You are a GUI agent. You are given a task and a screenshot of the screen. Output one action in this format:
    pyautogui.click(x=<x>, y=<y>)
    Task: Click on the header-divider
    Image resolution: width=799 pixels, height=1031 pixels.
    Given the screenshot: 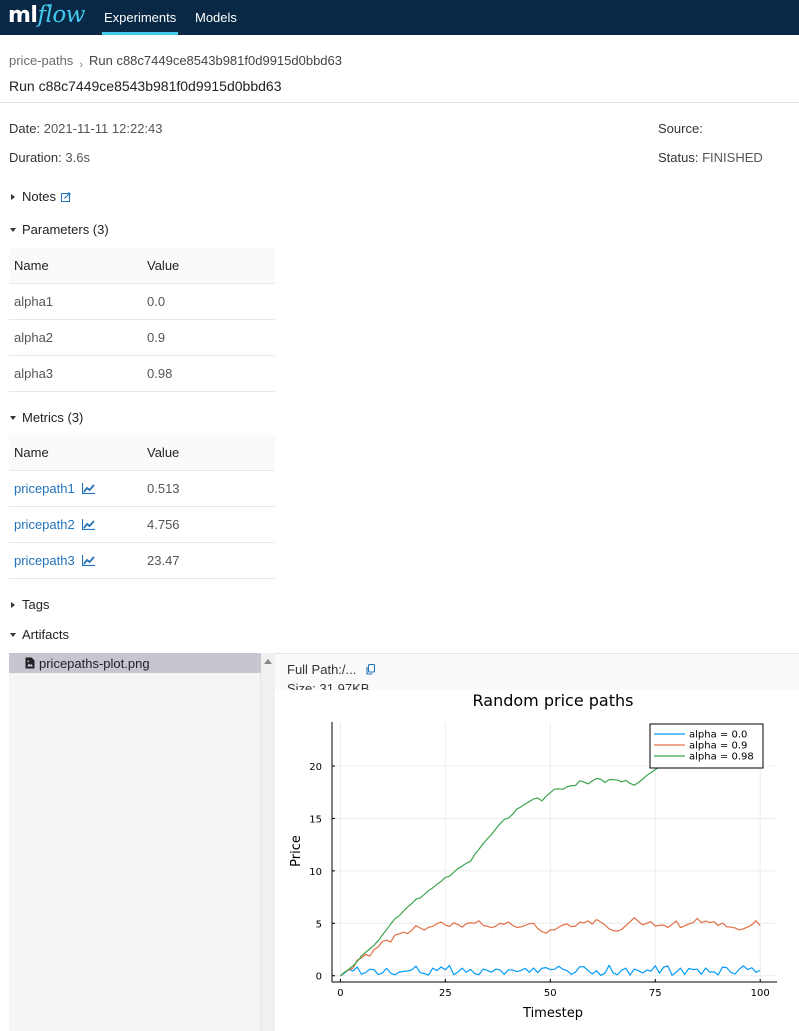 What is the action you would take?
    pyautogui.click(x=399, y=102)
    